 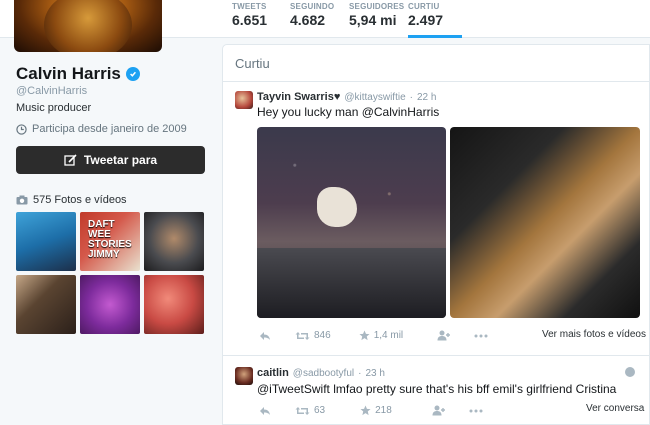 I want to click on stage-image, so click(x=351, y=283).